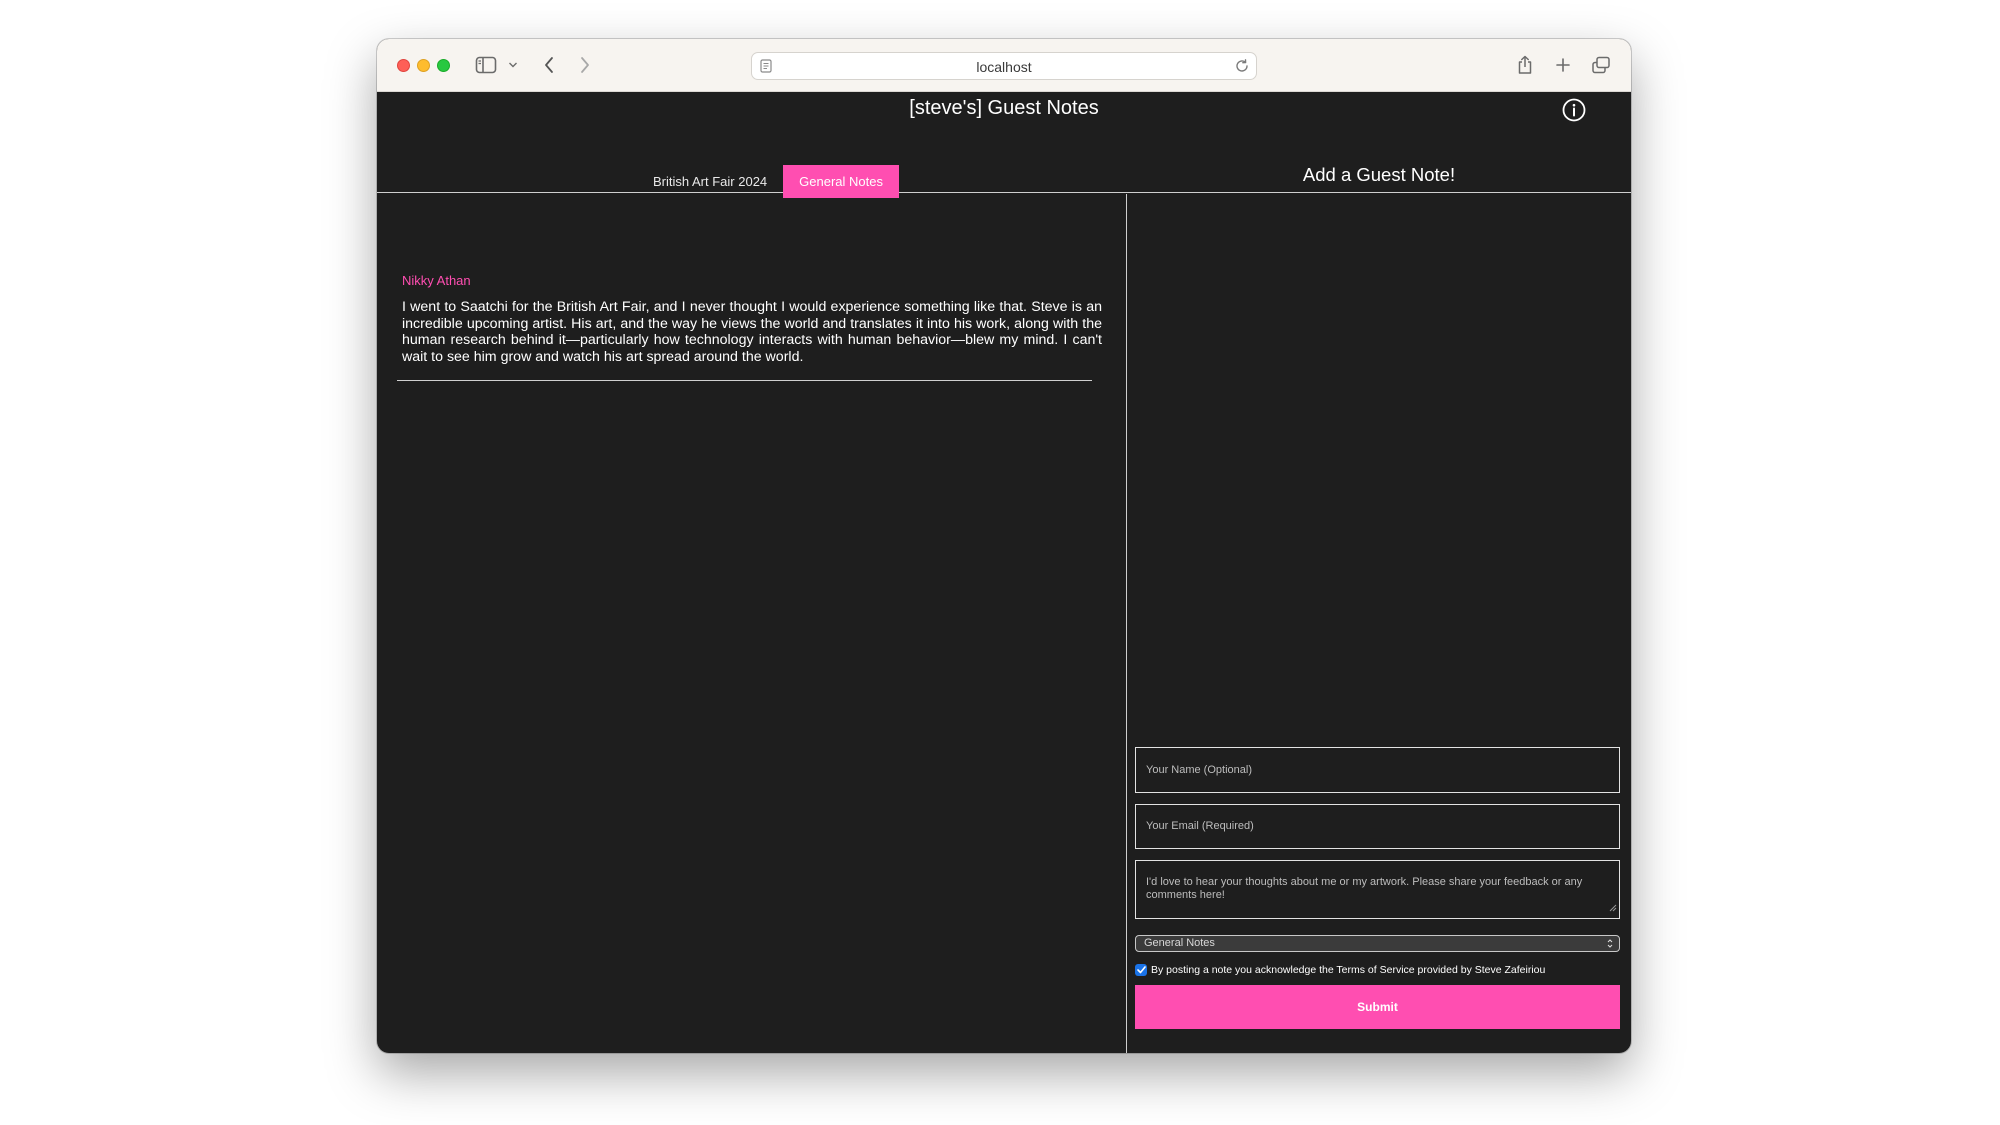 Image resolution: width=2000 pixels, height=1125 pixels. Describe the element at coordinates (1610, 946) in the screenshot. I see `select-arrows-icon` at that location.